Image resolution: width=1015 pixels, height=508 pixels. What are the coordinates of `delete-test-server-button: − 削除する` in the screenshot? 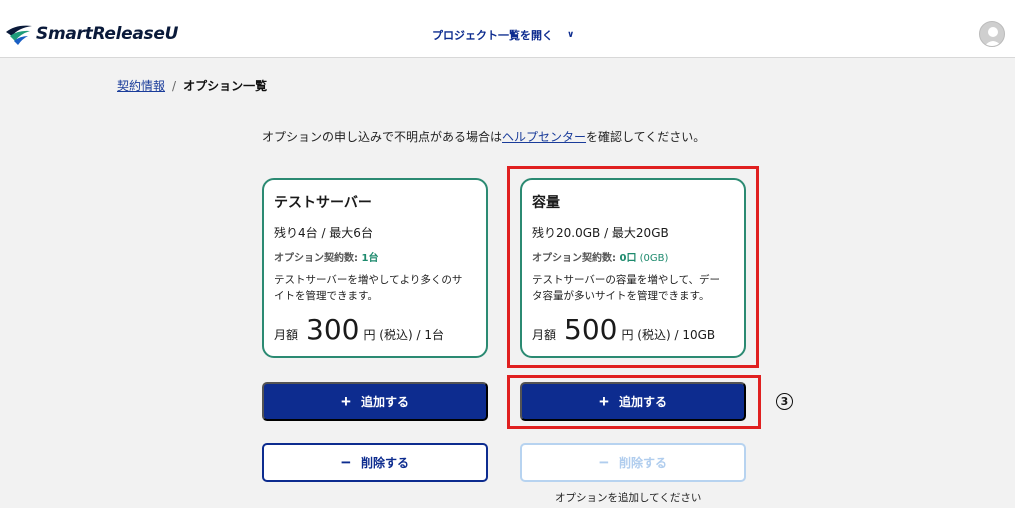 It's located at (375, 462).